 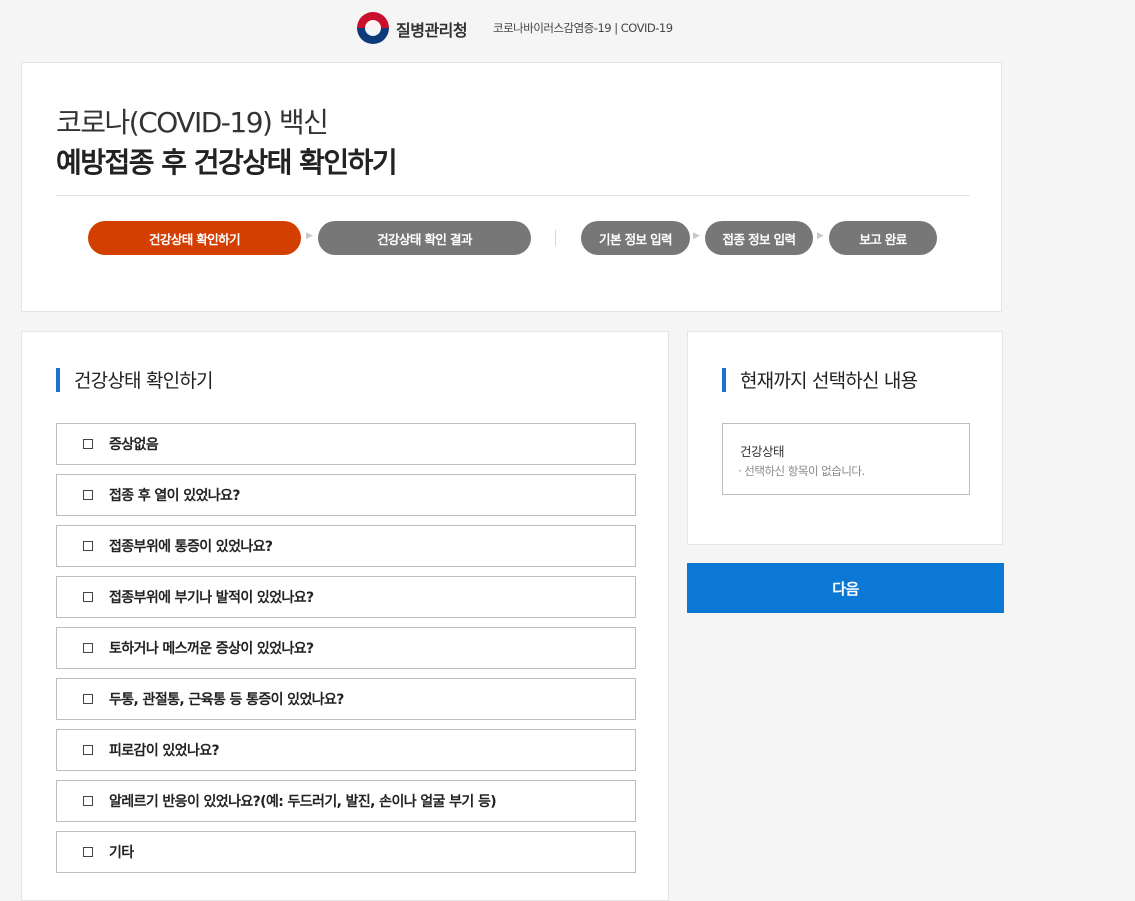 I want to click on question-label: 알레르기 반응이 있었나요?(예: 두드러기, 발진, 손이나 얼굴 부기 등), so click(x=303, y=802).